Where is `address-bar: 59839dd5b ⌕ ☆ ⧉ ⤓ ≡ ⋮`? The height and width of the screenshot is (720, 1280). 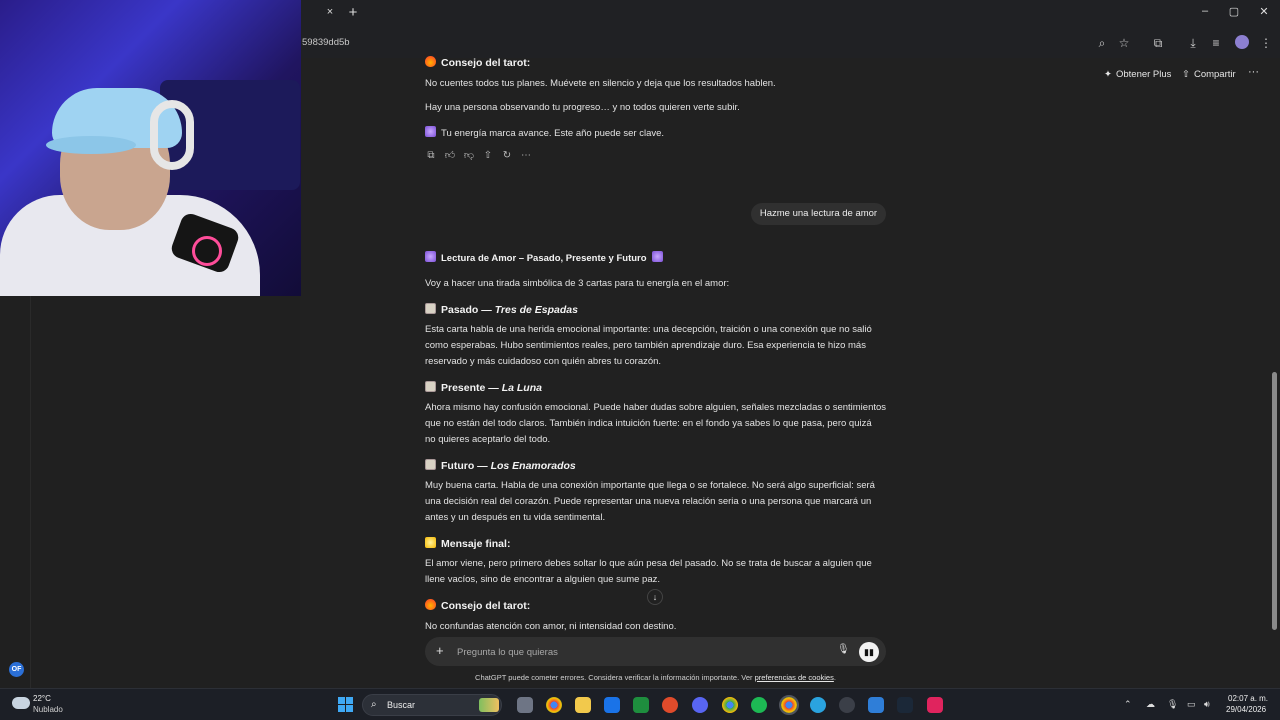
address-bar: 59839dd5b ⌕ ☆ ⧉ ⤓ ≡ ⋮ is located at coordinates (790, 43).